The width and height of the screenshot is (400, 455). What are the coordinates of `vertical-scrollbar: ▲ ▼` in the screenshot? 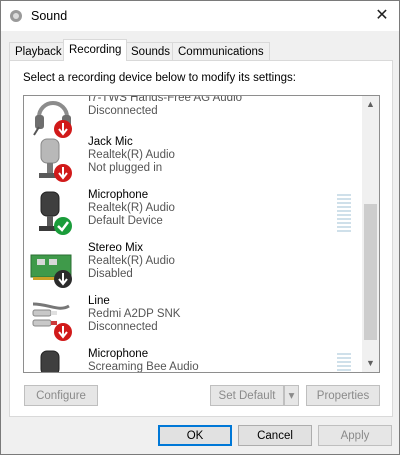 It's located at (370, 234).